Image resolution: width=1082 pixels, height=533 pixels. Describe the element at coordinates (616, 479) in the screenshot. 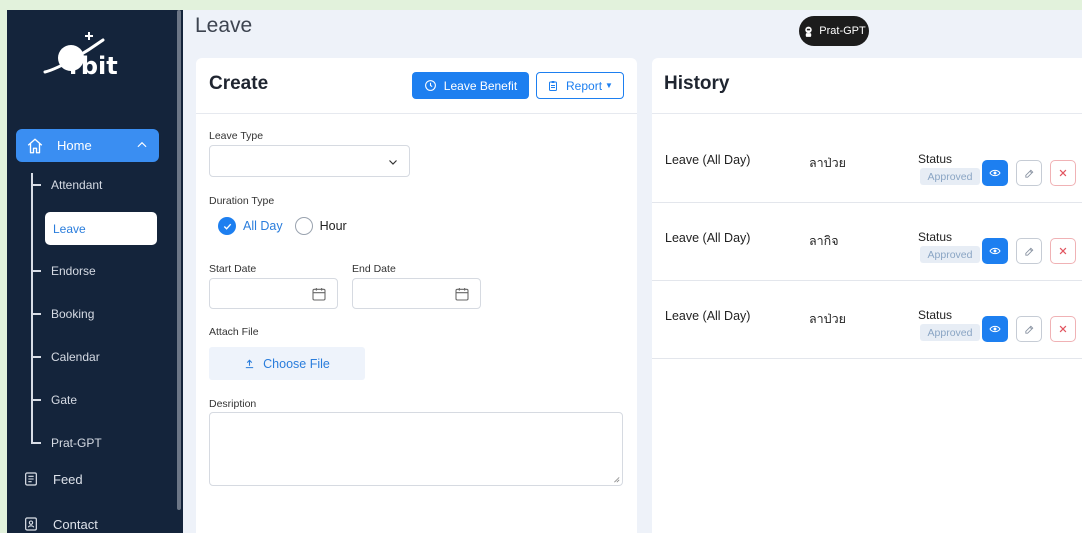

I see `resize-handle-icon` at that location.